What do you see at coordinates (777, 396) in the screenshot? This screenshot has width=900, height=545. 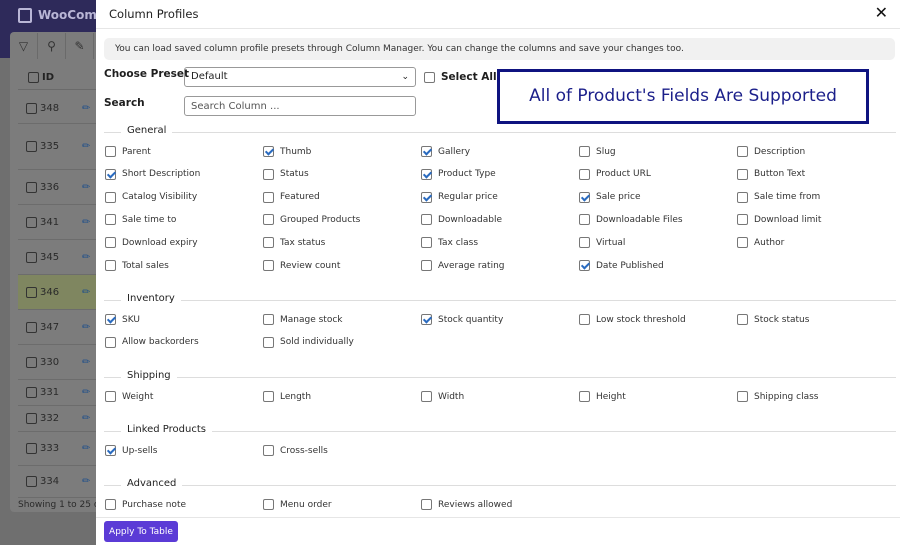 I see `column-checkbox-shipping-class: Shipping class` at bounding box center [777, 396].